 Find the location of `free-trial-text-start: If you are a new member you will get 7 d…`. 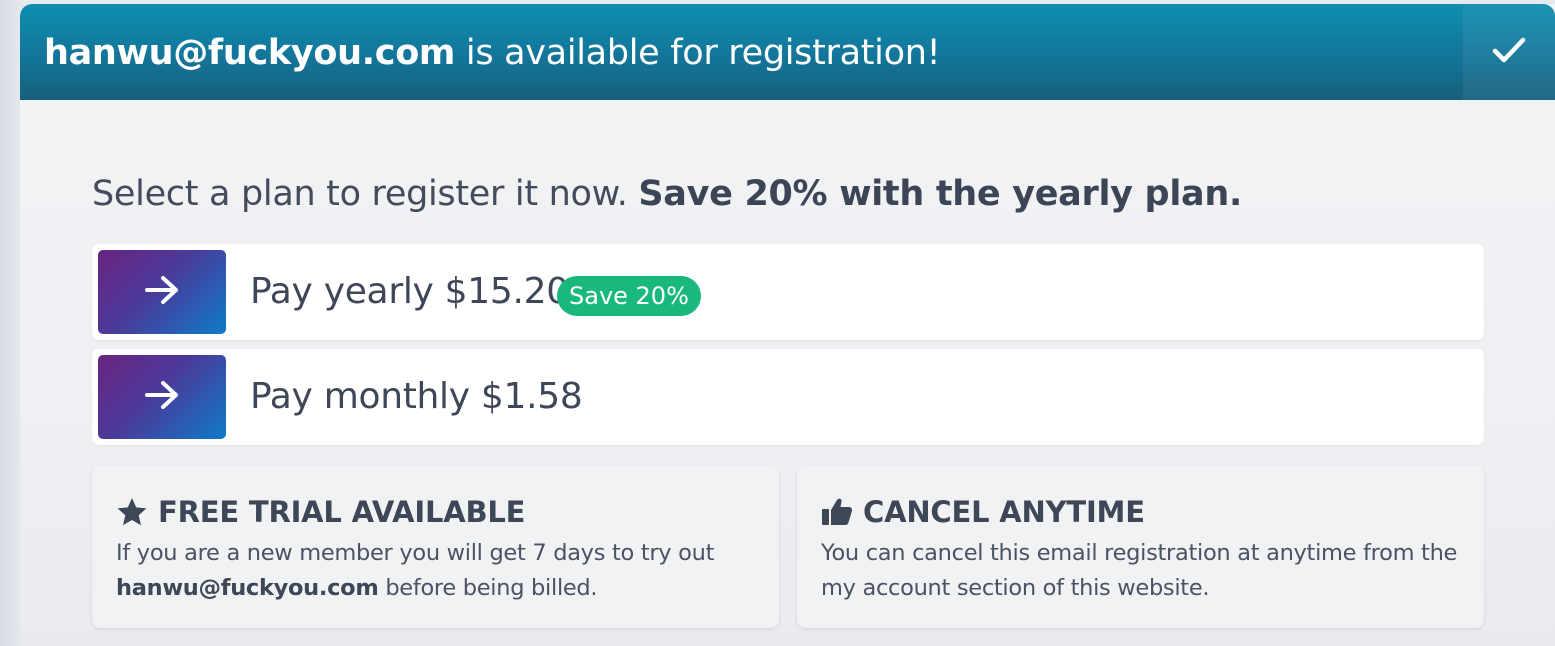

free-trial-text-start: If you are a new member you will get 7 d… is located at coordinates (415, 553).